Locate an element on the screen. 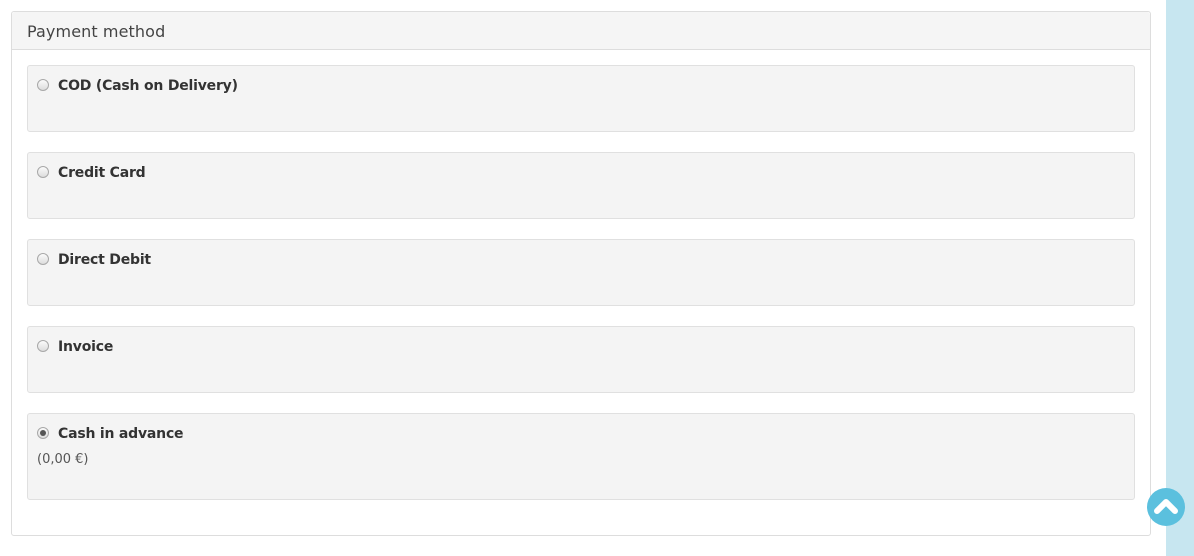 The image size is (1194, 556). payment-option-label: Credit Card is located at coordinates (102, 173).